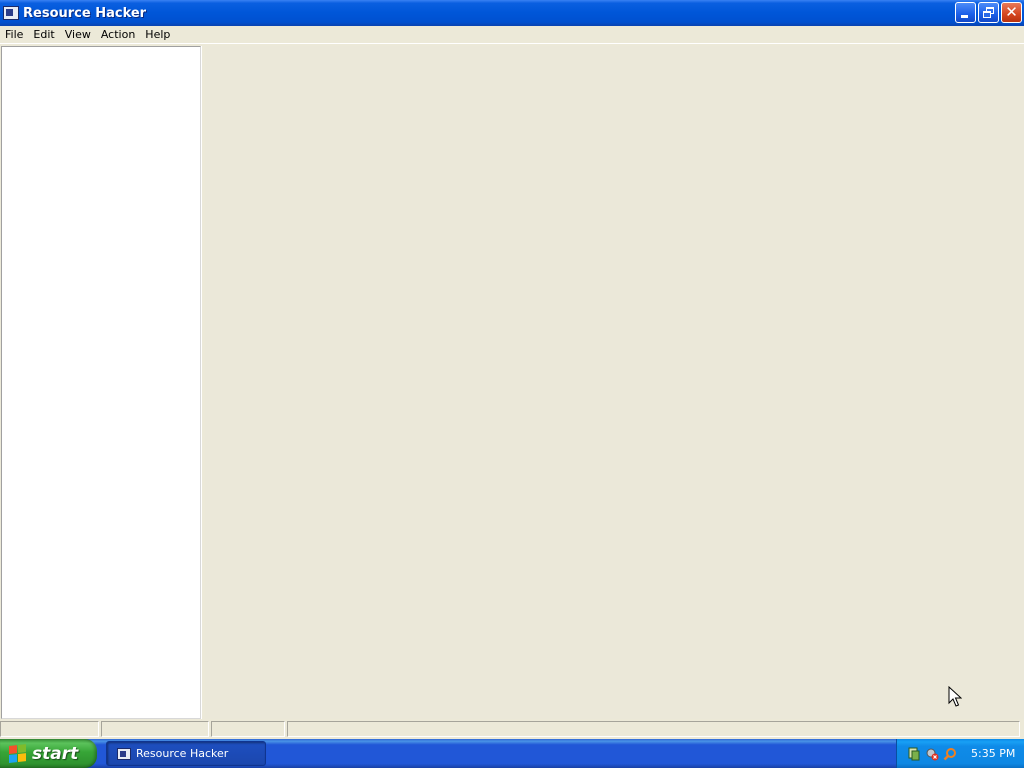 The width and height of the screenshot is (1024, 768). What do you see at coordinates (512, 35) in the screenshot?
I see `menu-bar: File Edit View Action Help` at bounding box center [512, 35].